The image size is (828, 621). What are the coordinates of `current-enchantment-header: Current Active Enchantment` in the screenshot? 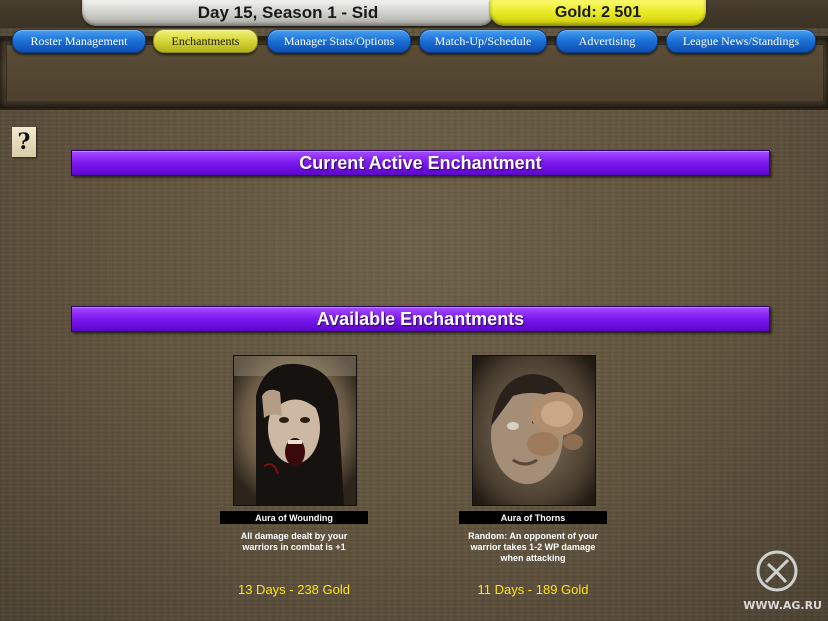 It's located at (420, 163).